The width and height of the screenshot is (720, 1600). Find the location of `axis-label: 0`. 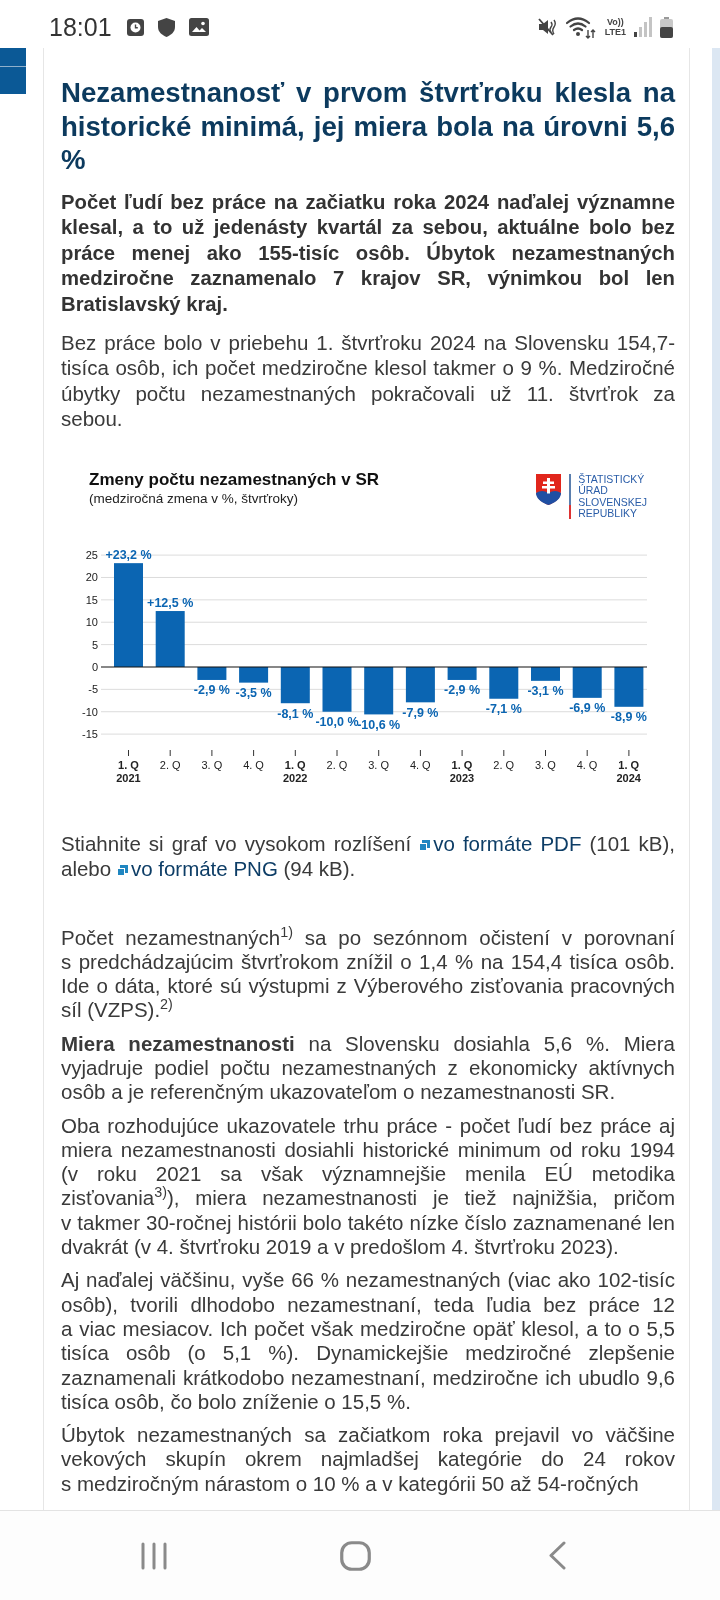

axis-label: 0 is located at coordinates (94, 666).